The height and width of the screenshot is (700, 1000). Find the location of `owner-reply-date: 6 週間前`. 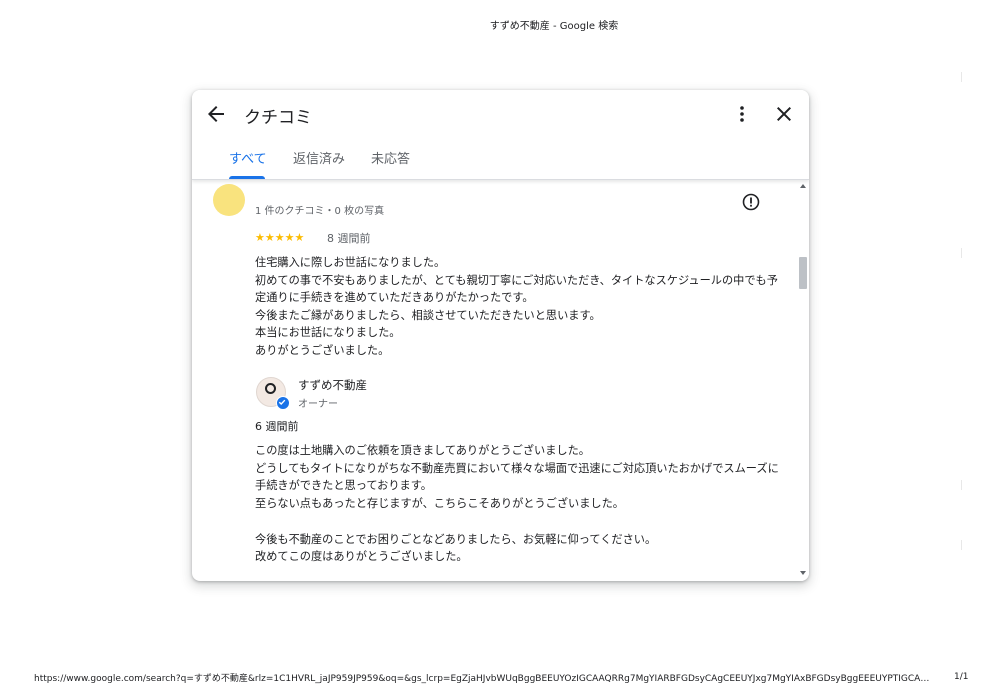

owner-reply-date: 6 週間前 is located at coordinates (277, 426).